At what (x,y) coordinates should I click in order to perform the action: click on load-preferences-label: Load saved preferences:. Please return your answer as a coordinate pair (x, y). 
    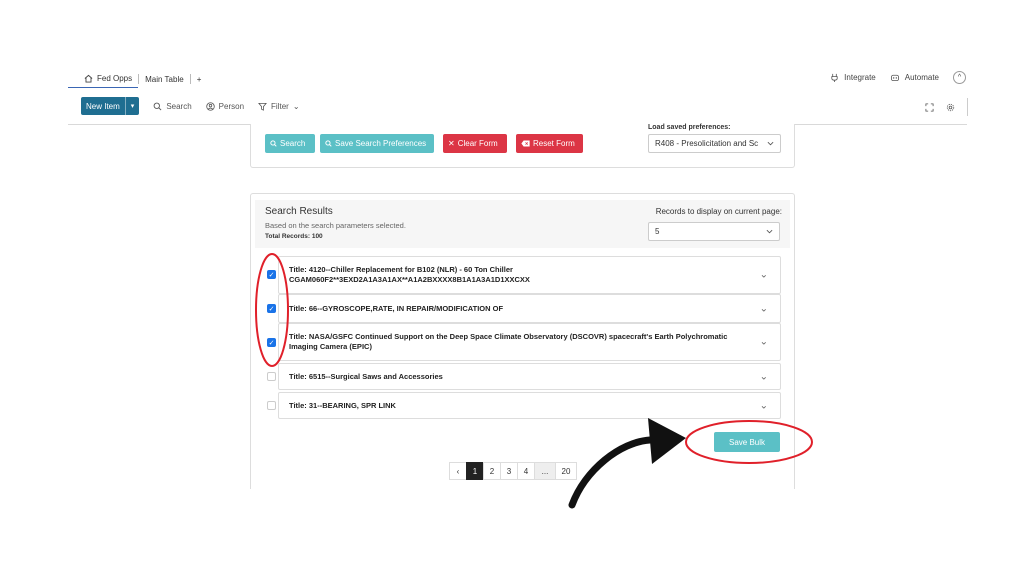
    Looking at the image, I should click on (689, 127).